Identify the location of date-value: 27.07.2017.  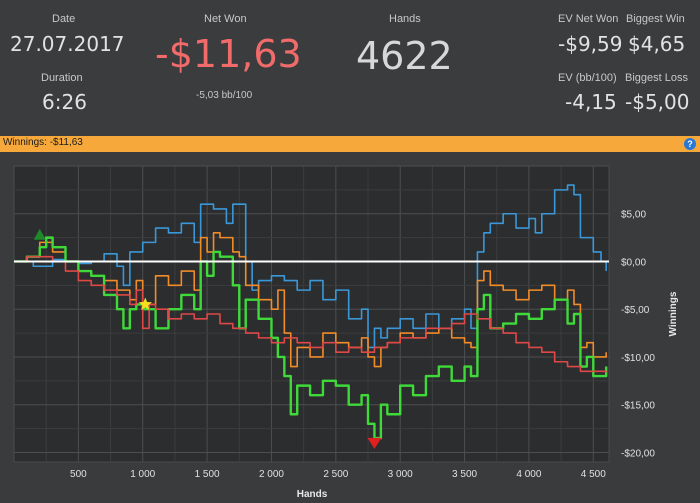
(67, 44).